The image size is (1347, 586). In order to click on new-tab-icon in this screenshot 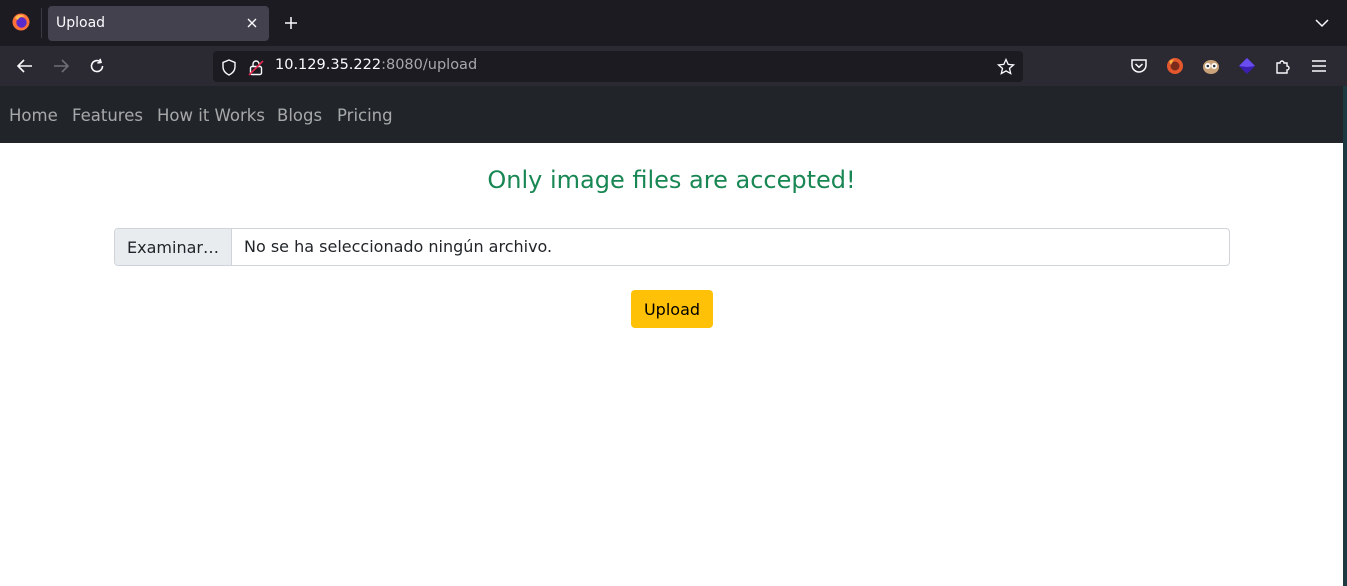, I will do `click(291, 23)`.